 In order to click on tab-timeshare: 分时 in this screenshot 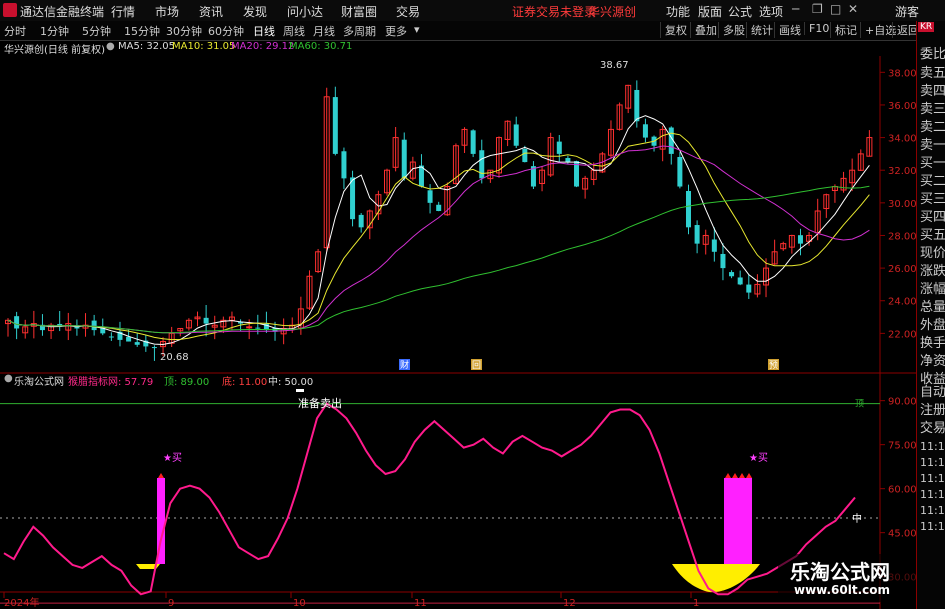, I will do `click(15, 31)`.